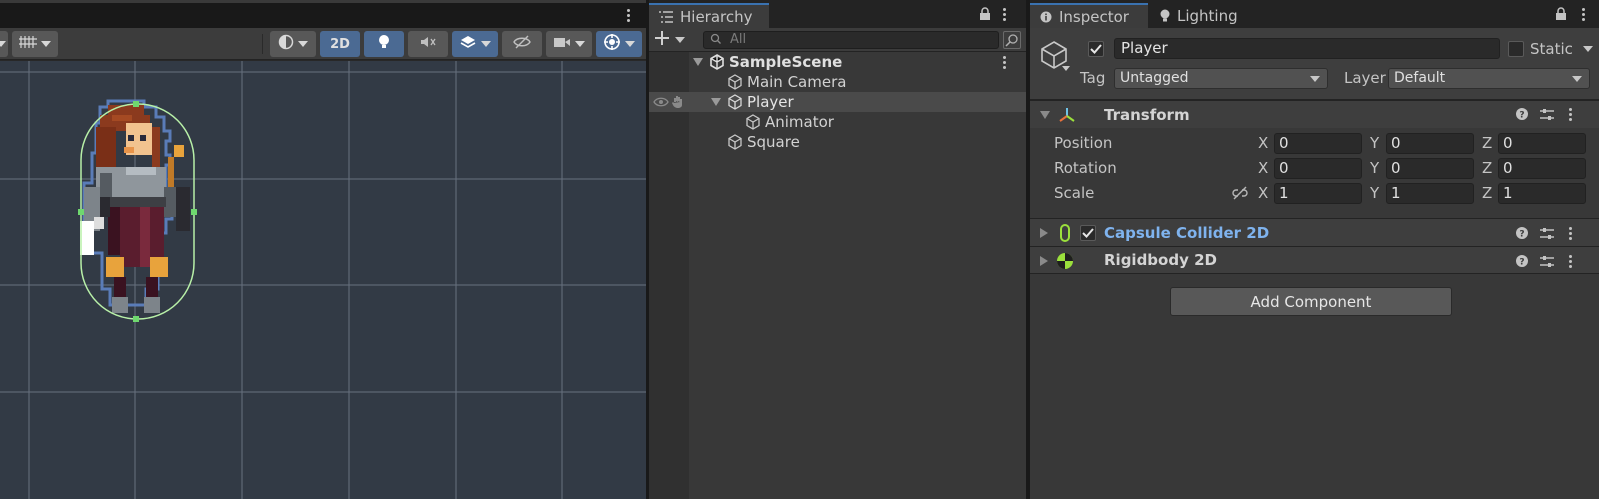  What do you see at coordinates (1570, 233) in the screenshot?
I see `capsule-collider-menu-icon` at bounding box center [1570, 233].